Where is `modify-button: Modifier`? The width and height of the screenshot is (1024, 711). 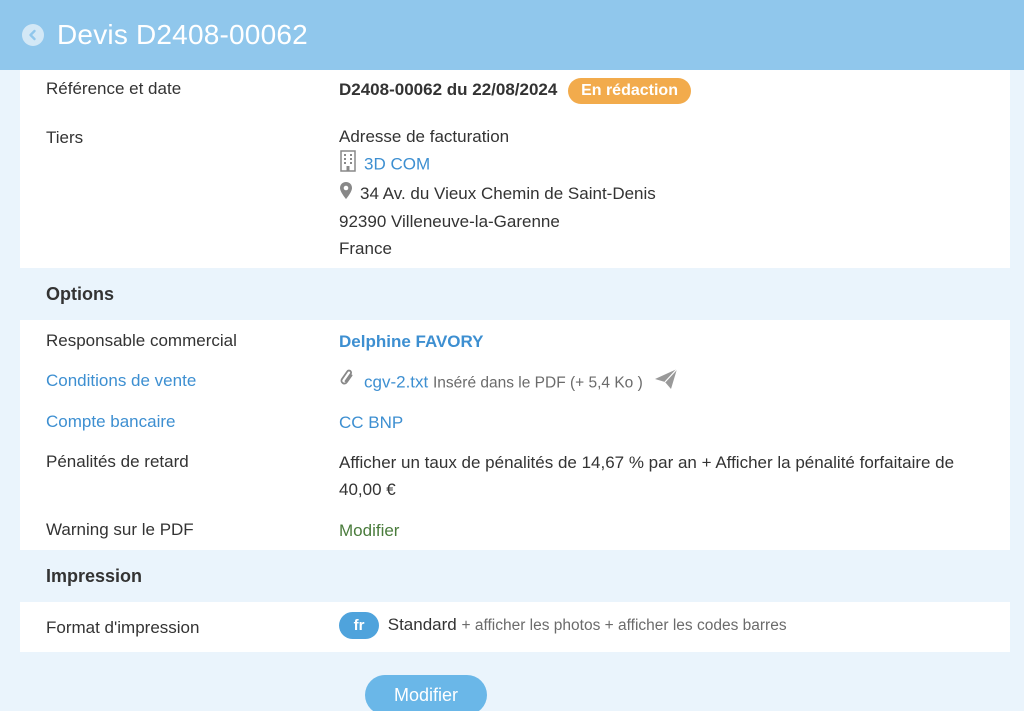 modify-button: Modifier is located at coordinates (426, 693).